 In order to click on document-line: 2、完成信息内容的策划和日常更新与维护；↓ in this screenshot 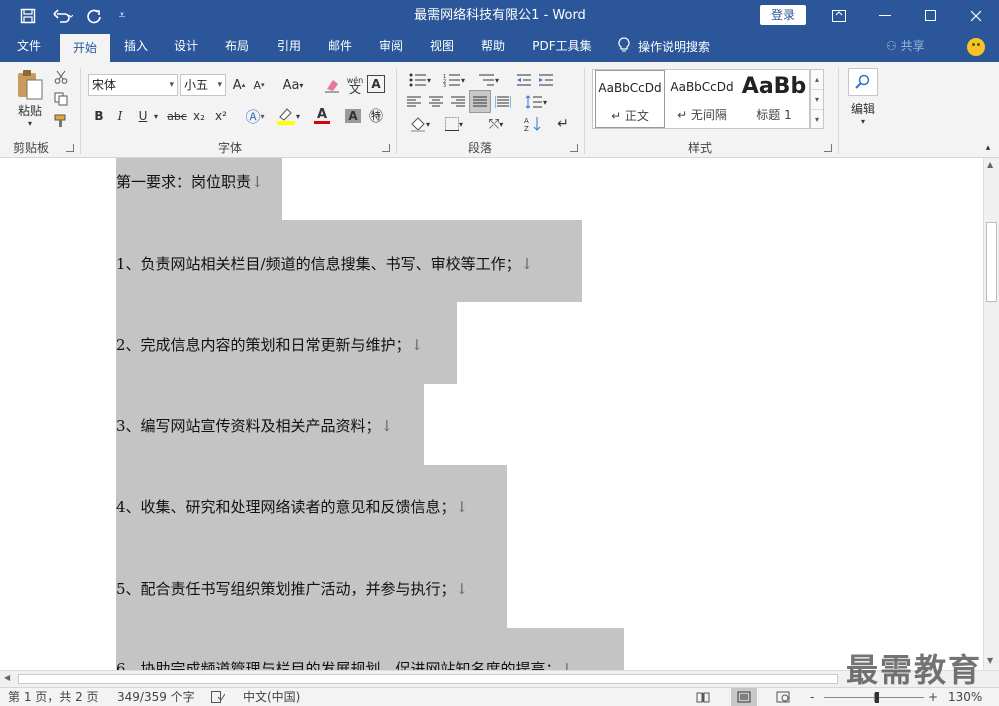, I will do `click(269, 344)`.